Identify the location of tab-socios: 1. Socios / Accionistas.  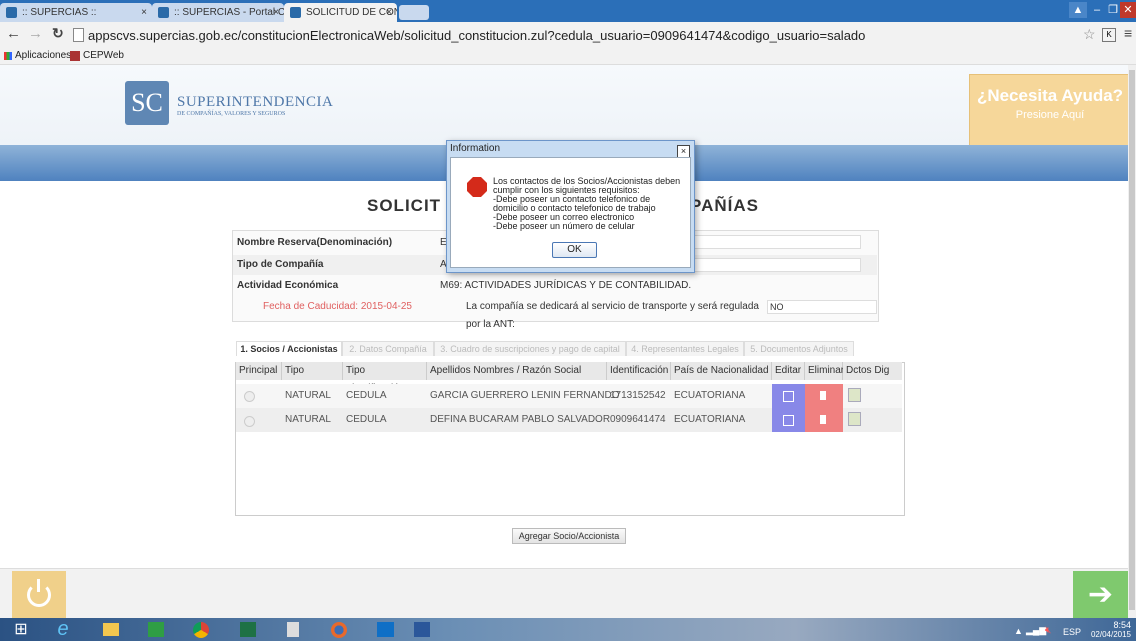
(289, 348).